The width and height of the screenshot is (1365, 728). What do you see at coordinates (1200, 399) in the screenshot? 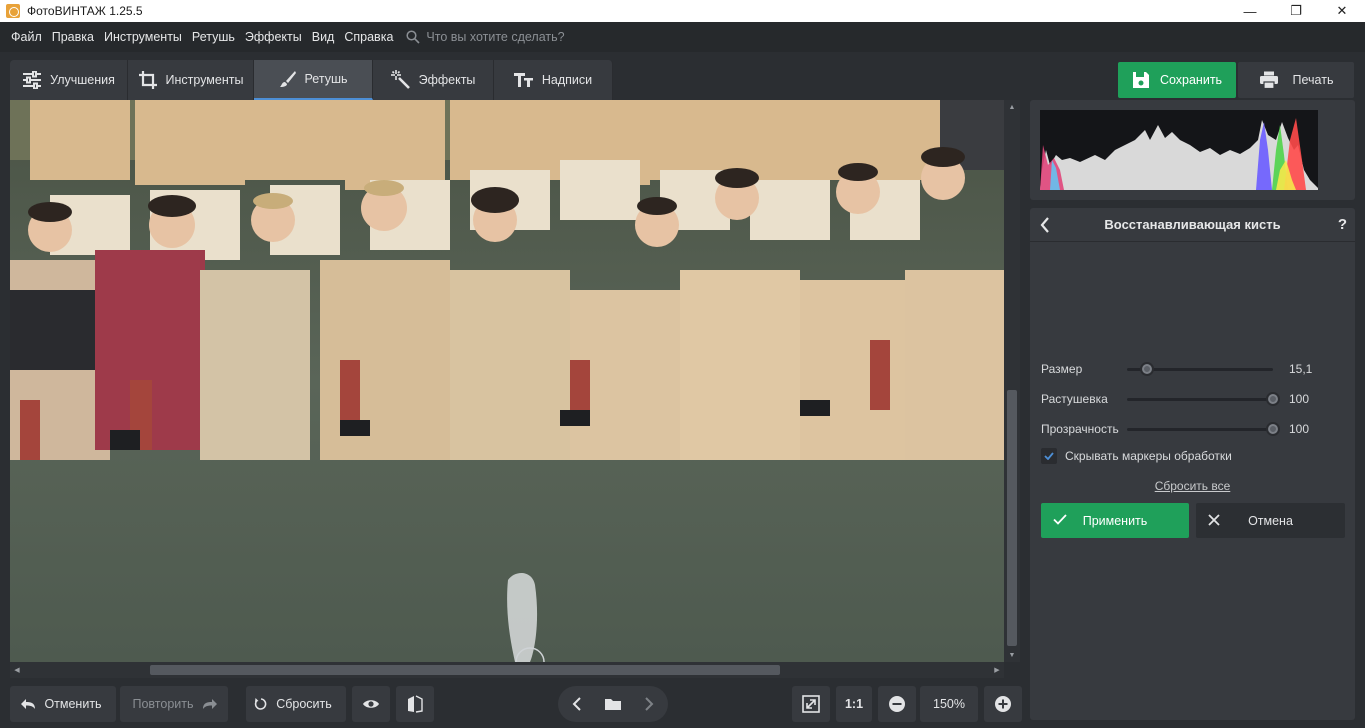
I see `feather-slider-track` at bounding box center [1200, 399].